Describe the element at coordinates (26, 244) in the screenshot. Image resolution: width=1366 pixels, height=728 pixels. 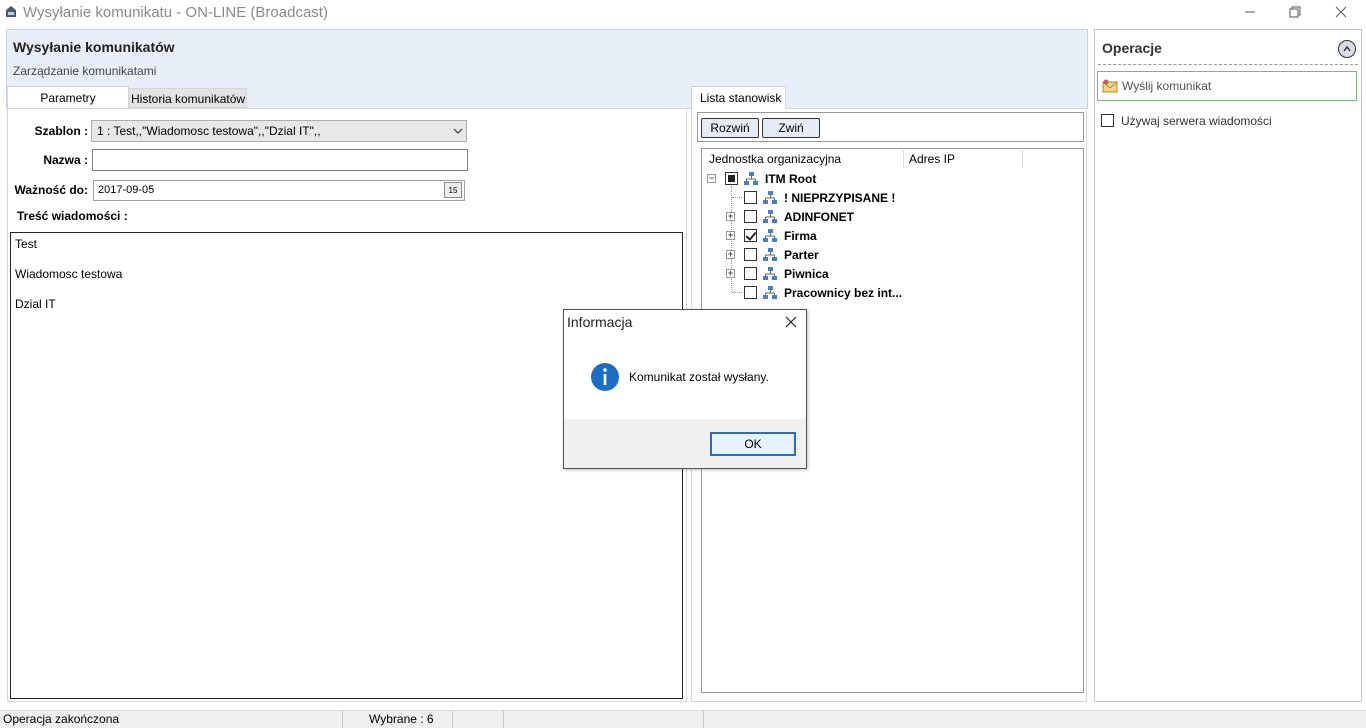
I see `message-line: Test` at that location.